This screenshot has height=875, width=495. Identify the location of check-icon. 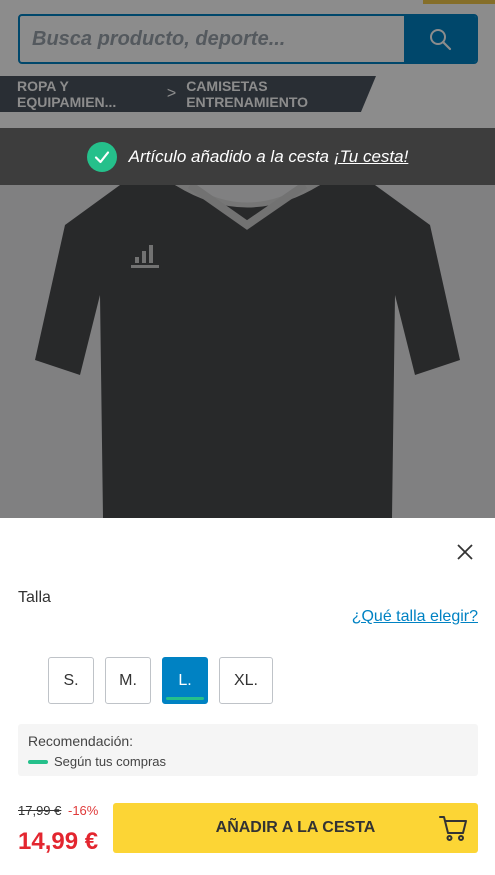
(101, 156).